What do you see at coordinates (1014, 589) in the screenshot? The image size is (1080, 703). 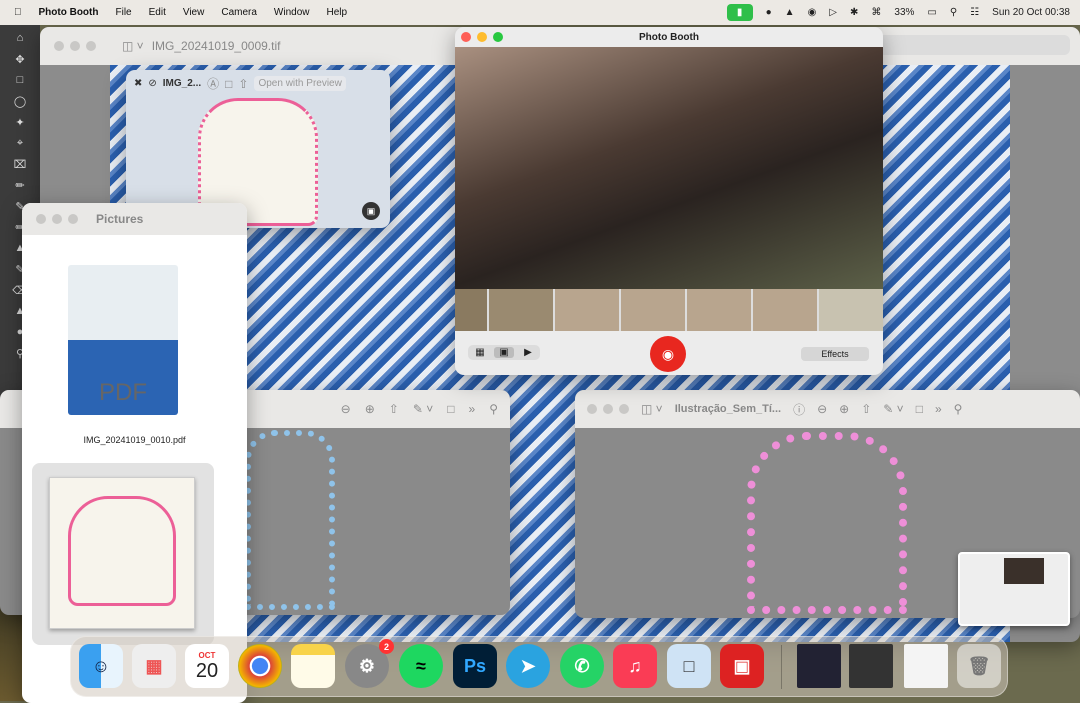 I see `screenshot-thumbnail` at bounding box center [1014, 589].